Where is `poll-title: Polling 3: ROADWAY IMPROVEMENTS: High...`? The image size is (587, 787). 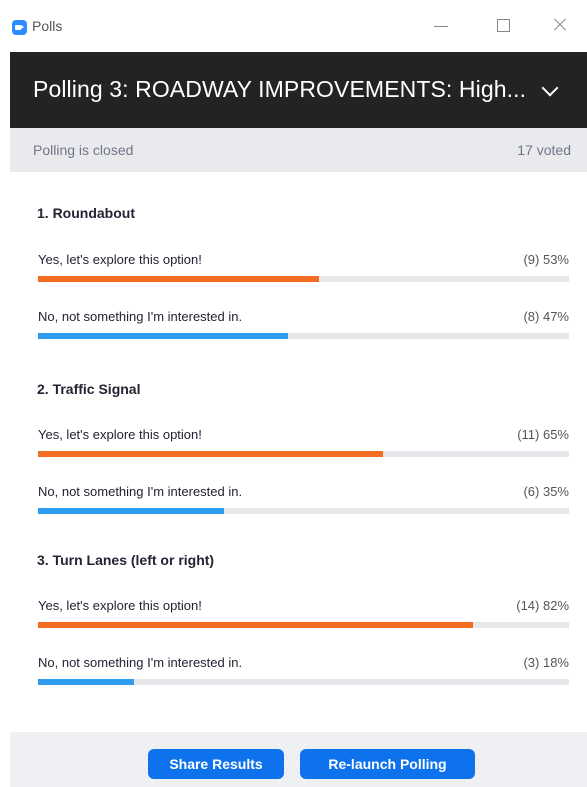
poll-title: Polling 3: ROADWAY IMPROVEMENTS: High... is located at coordinates (280, 89).